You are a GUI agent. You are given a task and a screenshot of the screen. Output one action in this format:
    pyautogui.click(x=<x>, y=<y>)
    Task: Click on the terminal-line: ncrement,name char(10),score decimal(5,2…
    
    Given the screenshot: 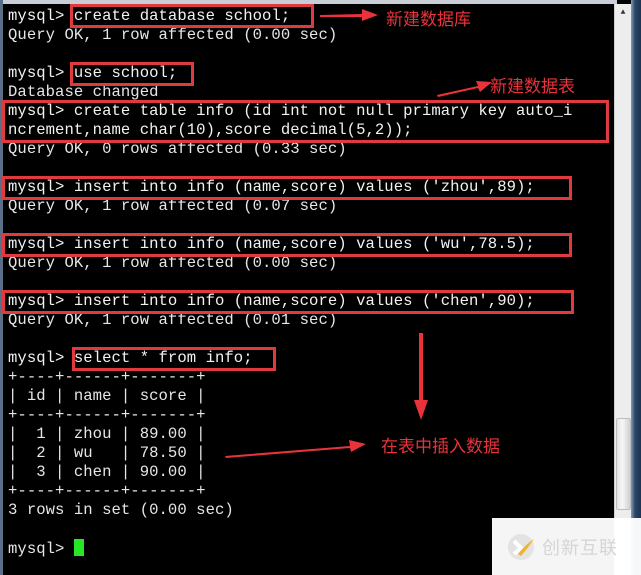 What is the action you would take?
    pyautogui.click(x=210, y=130)
    